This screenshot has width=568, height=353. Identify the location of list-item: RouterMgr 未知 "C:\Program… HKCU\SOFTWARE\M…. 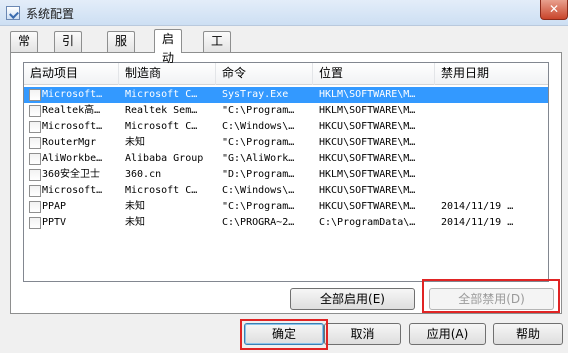
(286, 143).